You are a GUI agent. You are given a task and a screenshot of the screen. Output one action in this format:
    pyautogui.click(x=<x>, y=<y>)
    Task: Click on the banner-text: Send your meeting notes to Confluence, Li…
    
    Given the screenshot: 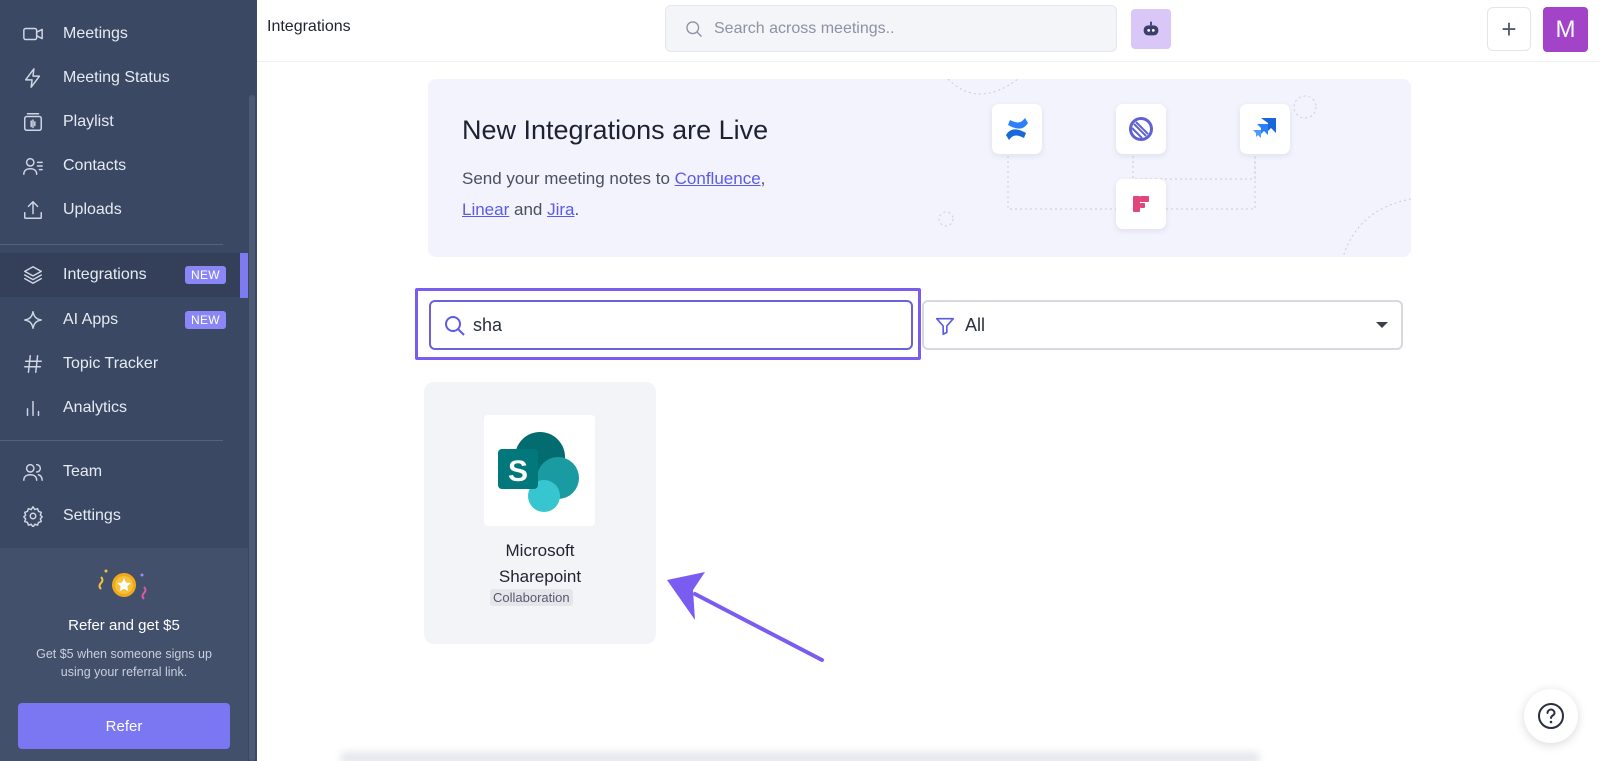 What is the action you would take?
    pyautogui.click(x=662, y=194)
    